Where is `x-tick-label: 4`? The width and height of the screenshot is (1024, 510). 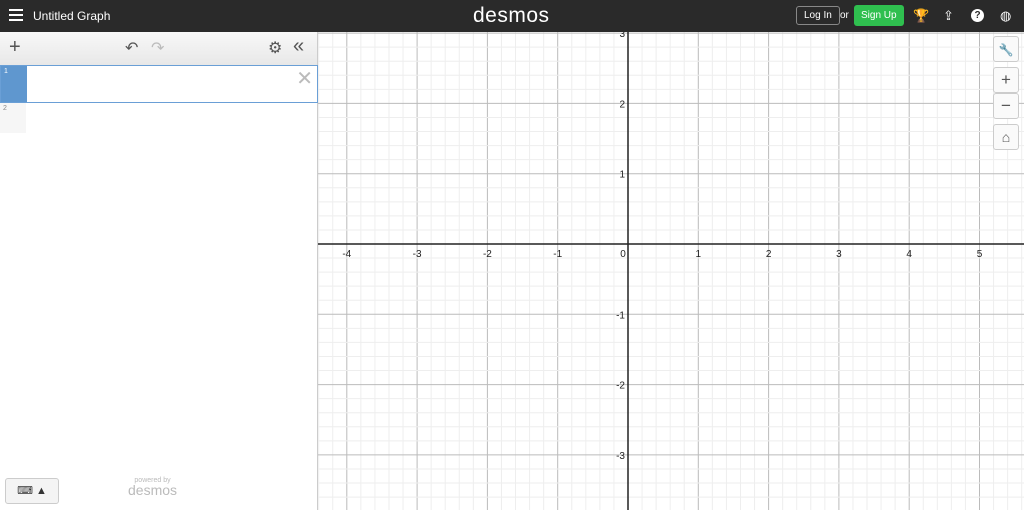
x-tick-label: 4 is located at coordinates (909, 254).